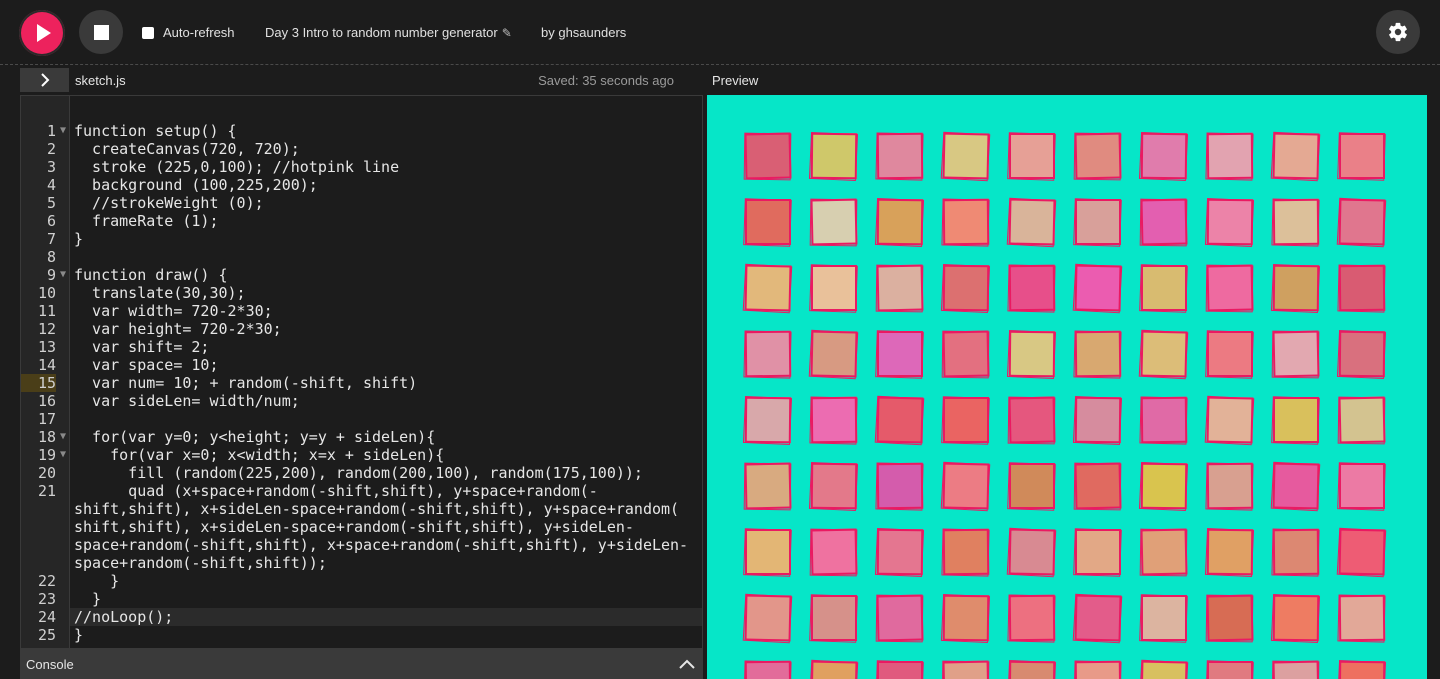  What do you see at coordinates (361, 203) in the screenshot?
I see `code-line: 5 //strokeWeight (0);` at bounding box center [361, 203].